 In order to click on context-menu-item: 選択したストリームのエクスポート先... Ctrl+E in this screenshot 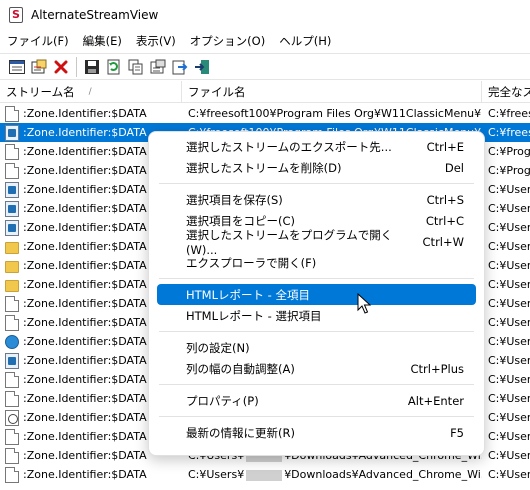, I will do `click(316, 146)`.